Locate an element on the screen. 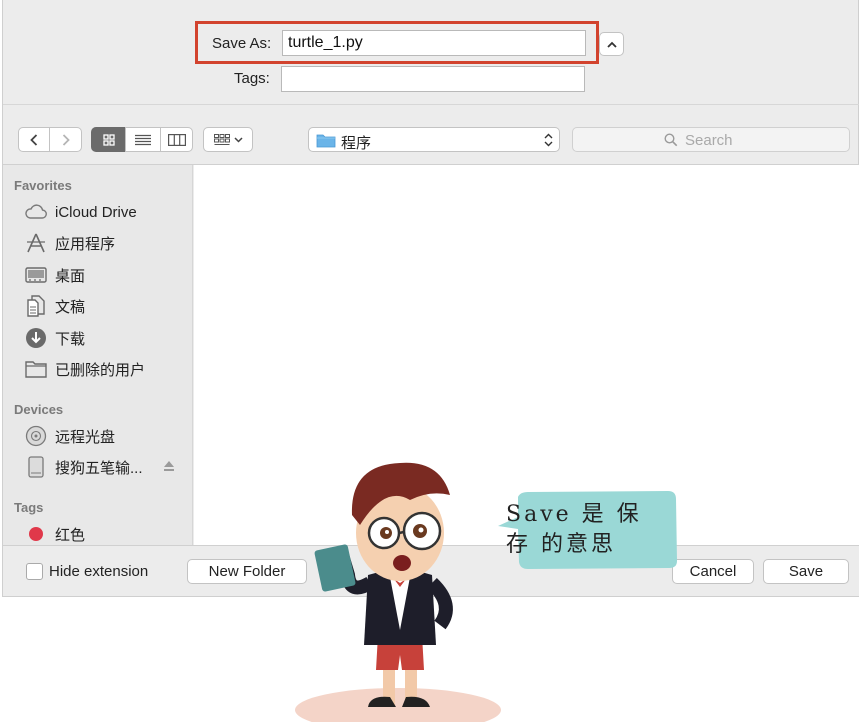  disc-icon is located at coordinates (36, 436).